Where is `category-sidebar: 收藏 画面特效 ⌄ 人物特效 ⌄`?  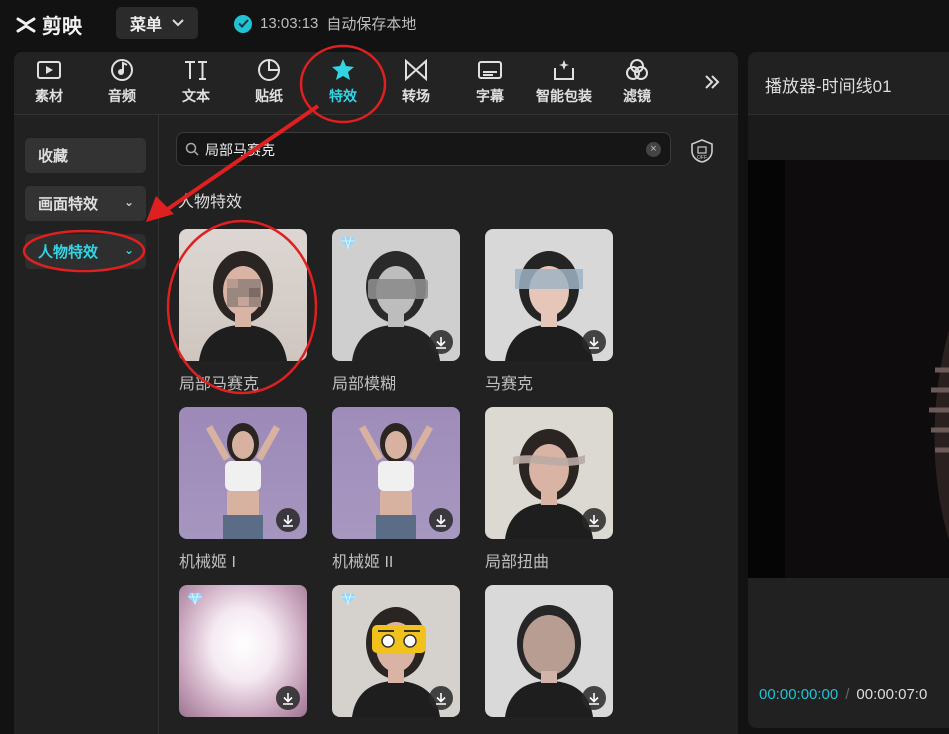 category-sidebar: 收藏 画面特效 ⌄ 人物特效 ⌄ is located at coordinates (86, 424).